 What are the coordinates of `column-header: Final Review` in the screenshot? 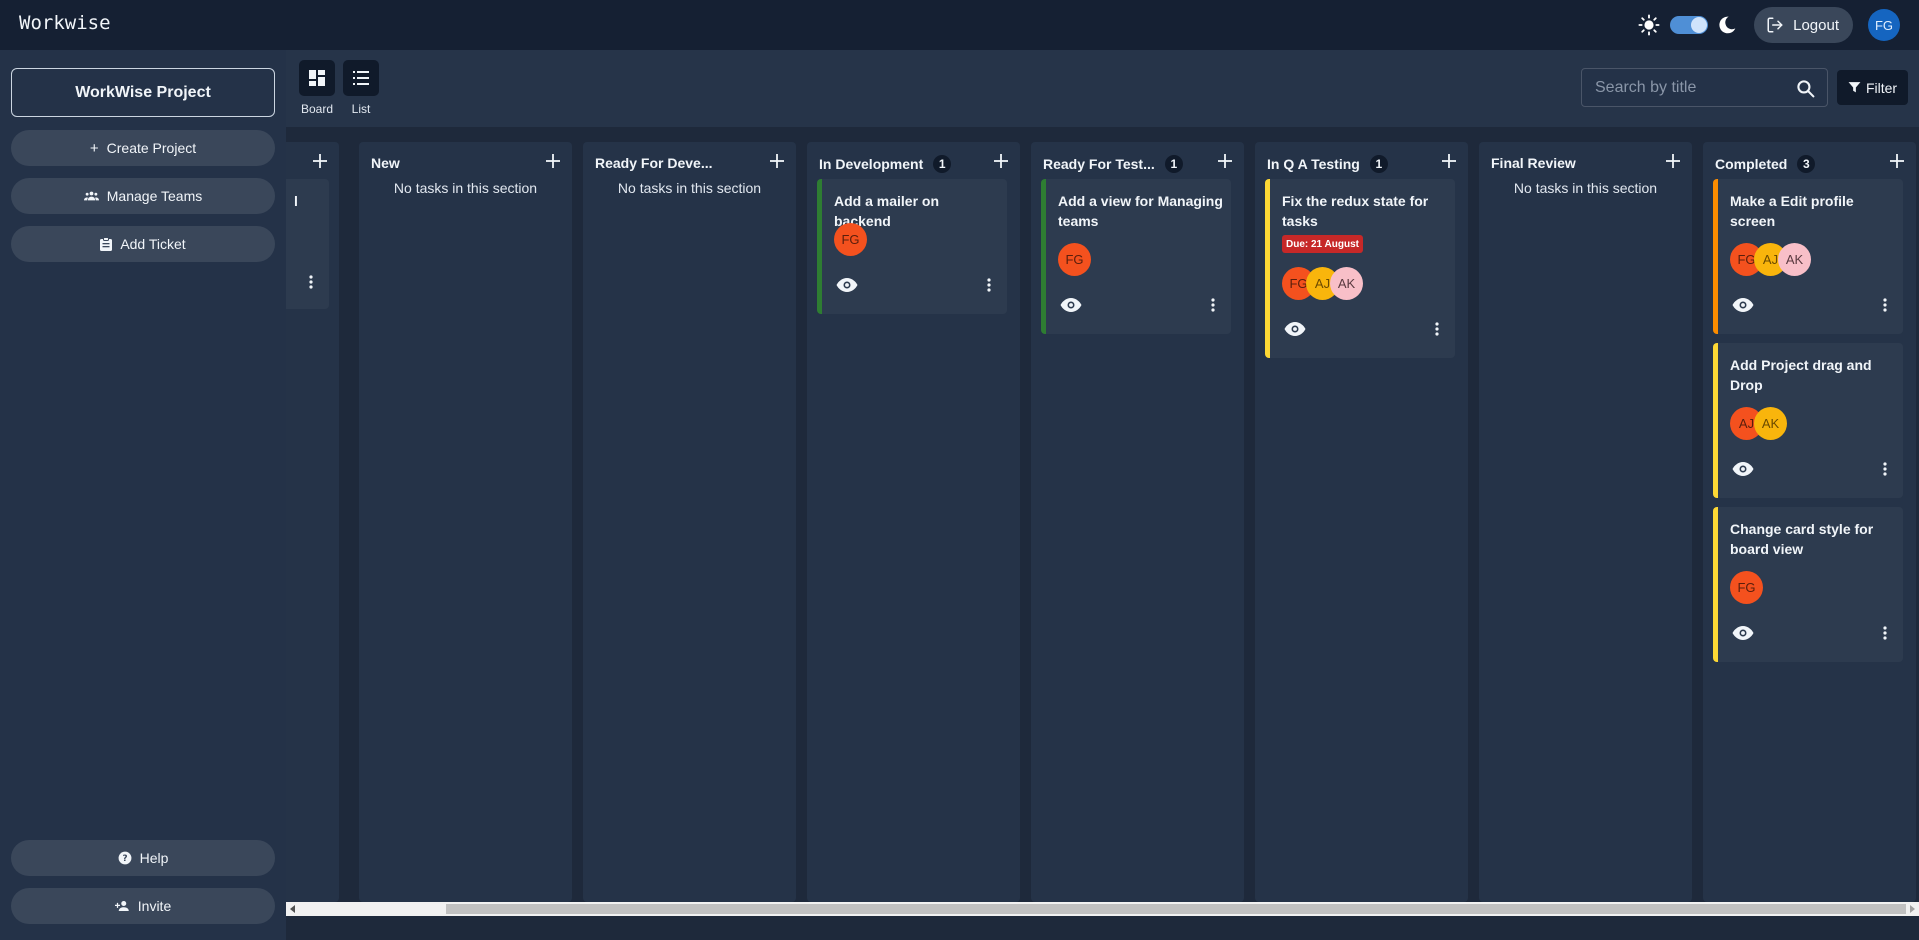 It's located at (1533, 163).